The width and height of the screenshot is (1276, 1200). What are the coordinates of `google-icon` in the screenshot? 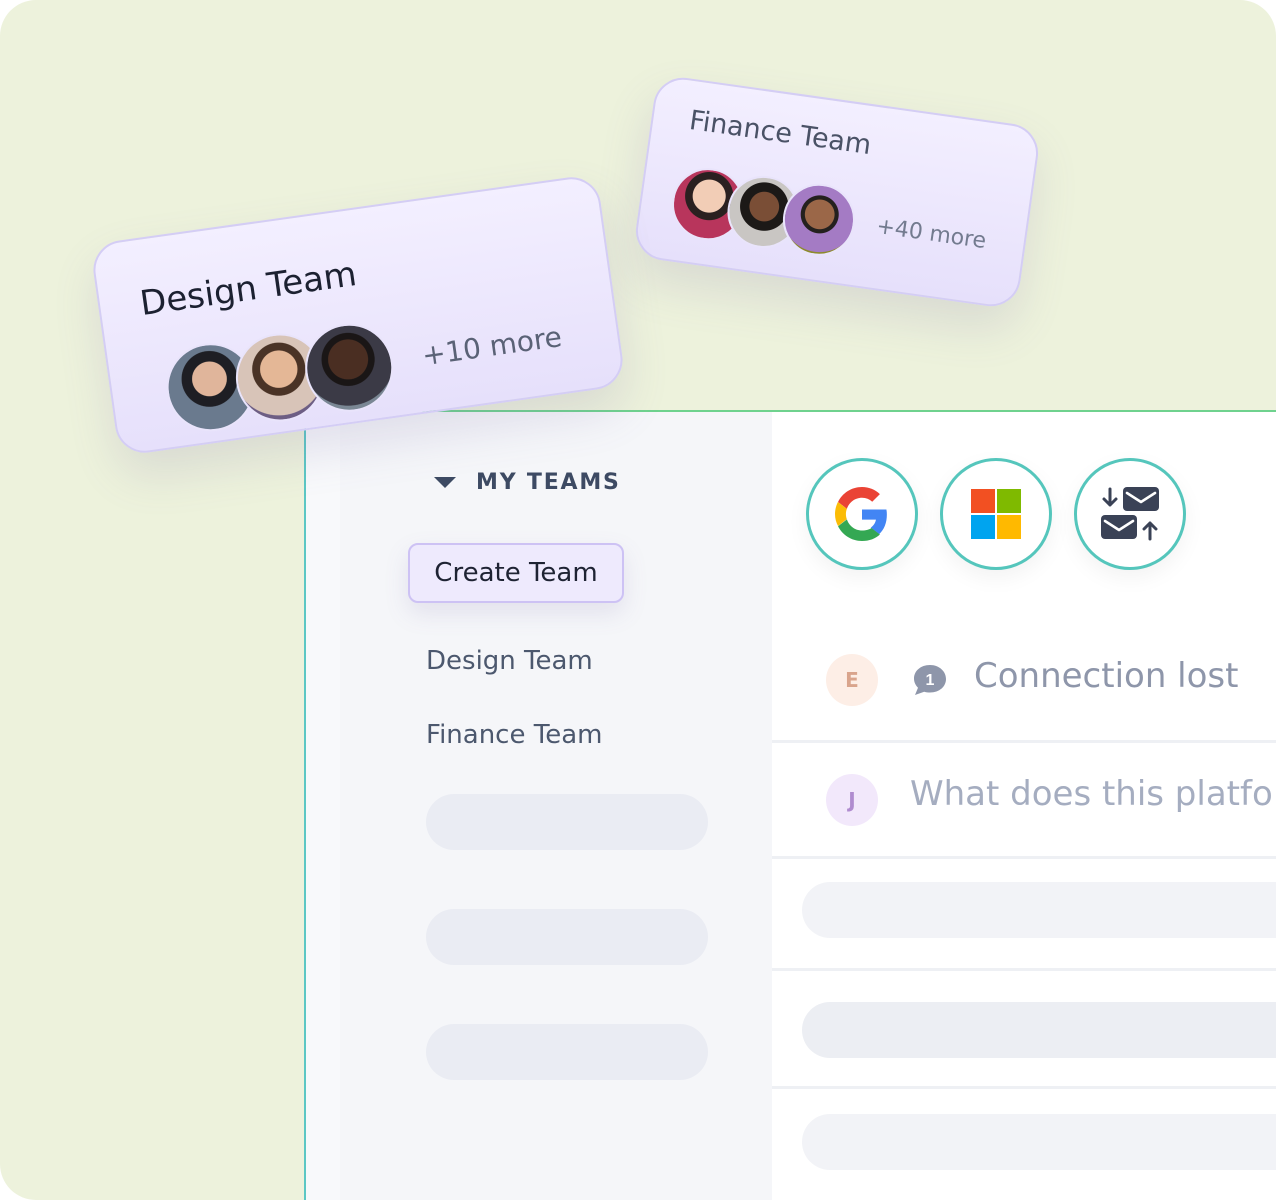 It's located at (861, 514).